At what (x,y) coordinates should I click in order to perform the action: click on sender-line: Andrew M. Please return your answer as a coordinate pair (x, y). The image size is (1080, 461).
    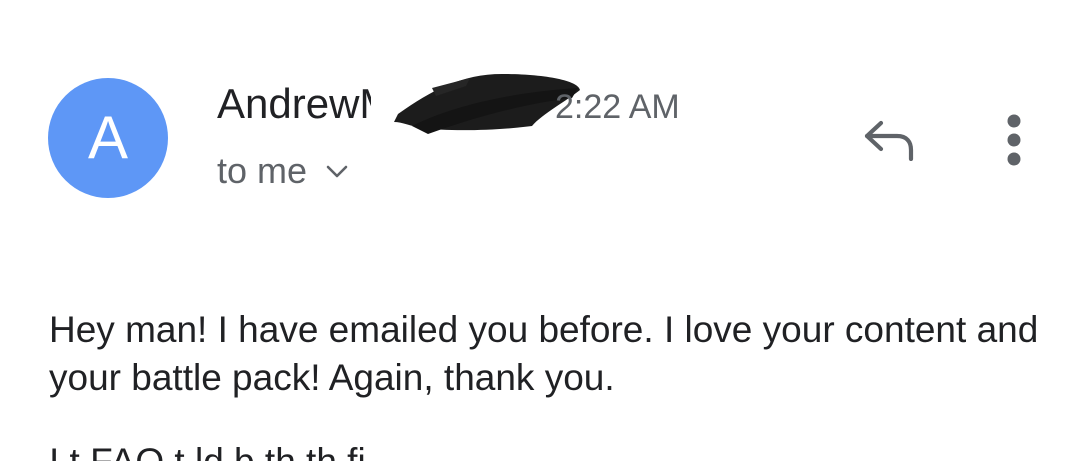
    Looking at the image, I should click on (294, 105).